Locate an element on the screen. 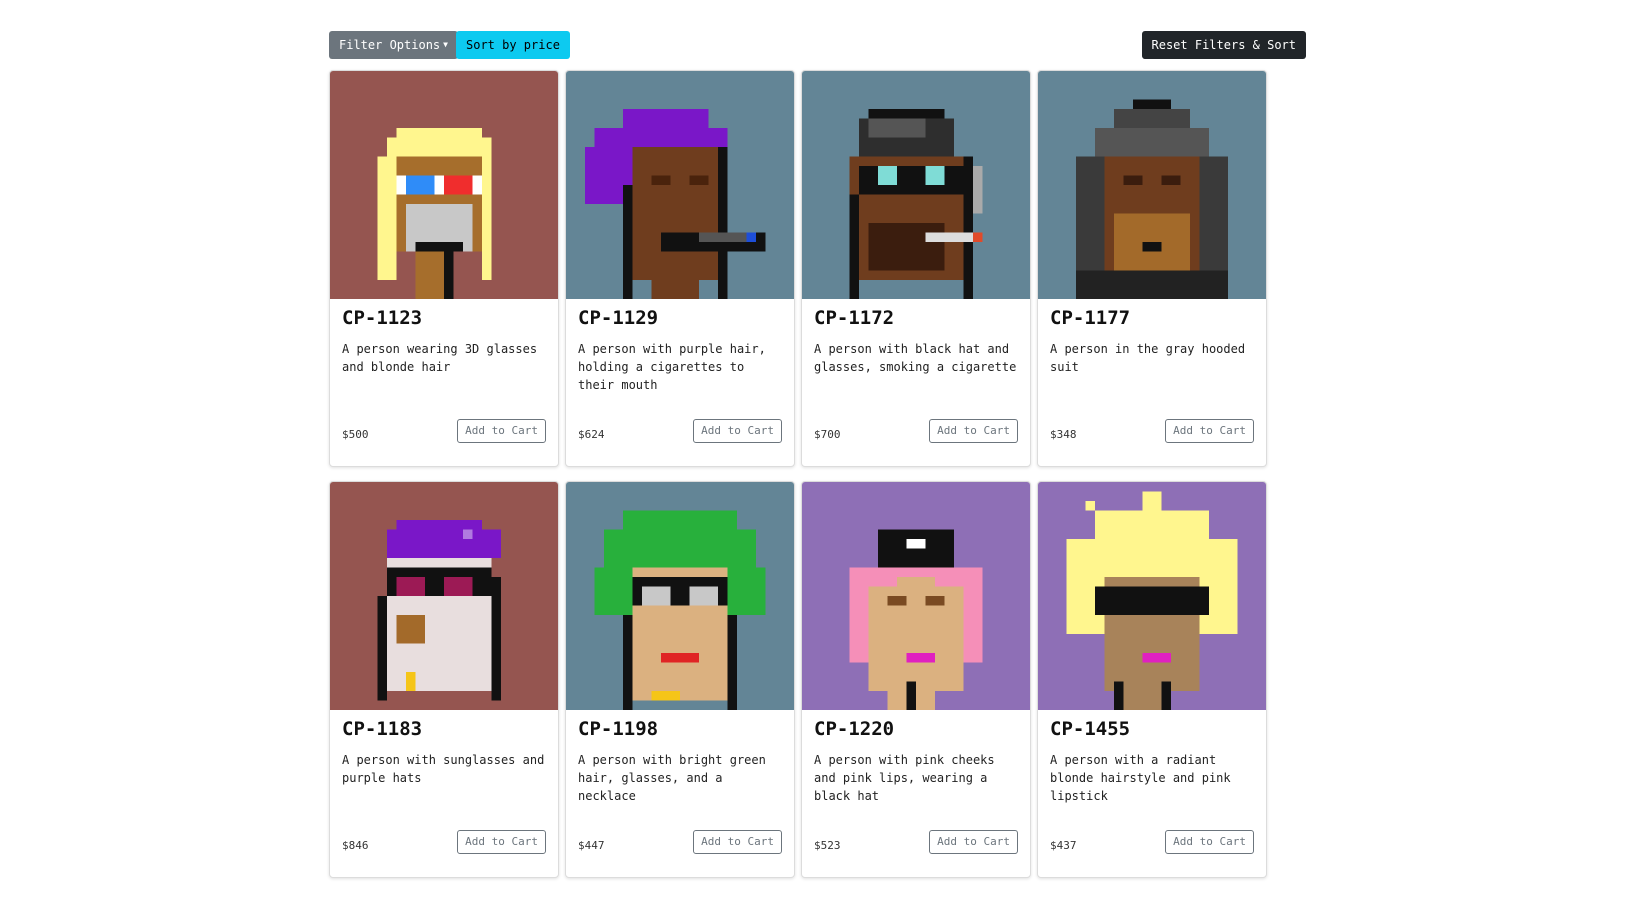 This screenshot has width=1643, height=924. filter-options-button: Filter Options ▼ is located at coordinates (393, 45).